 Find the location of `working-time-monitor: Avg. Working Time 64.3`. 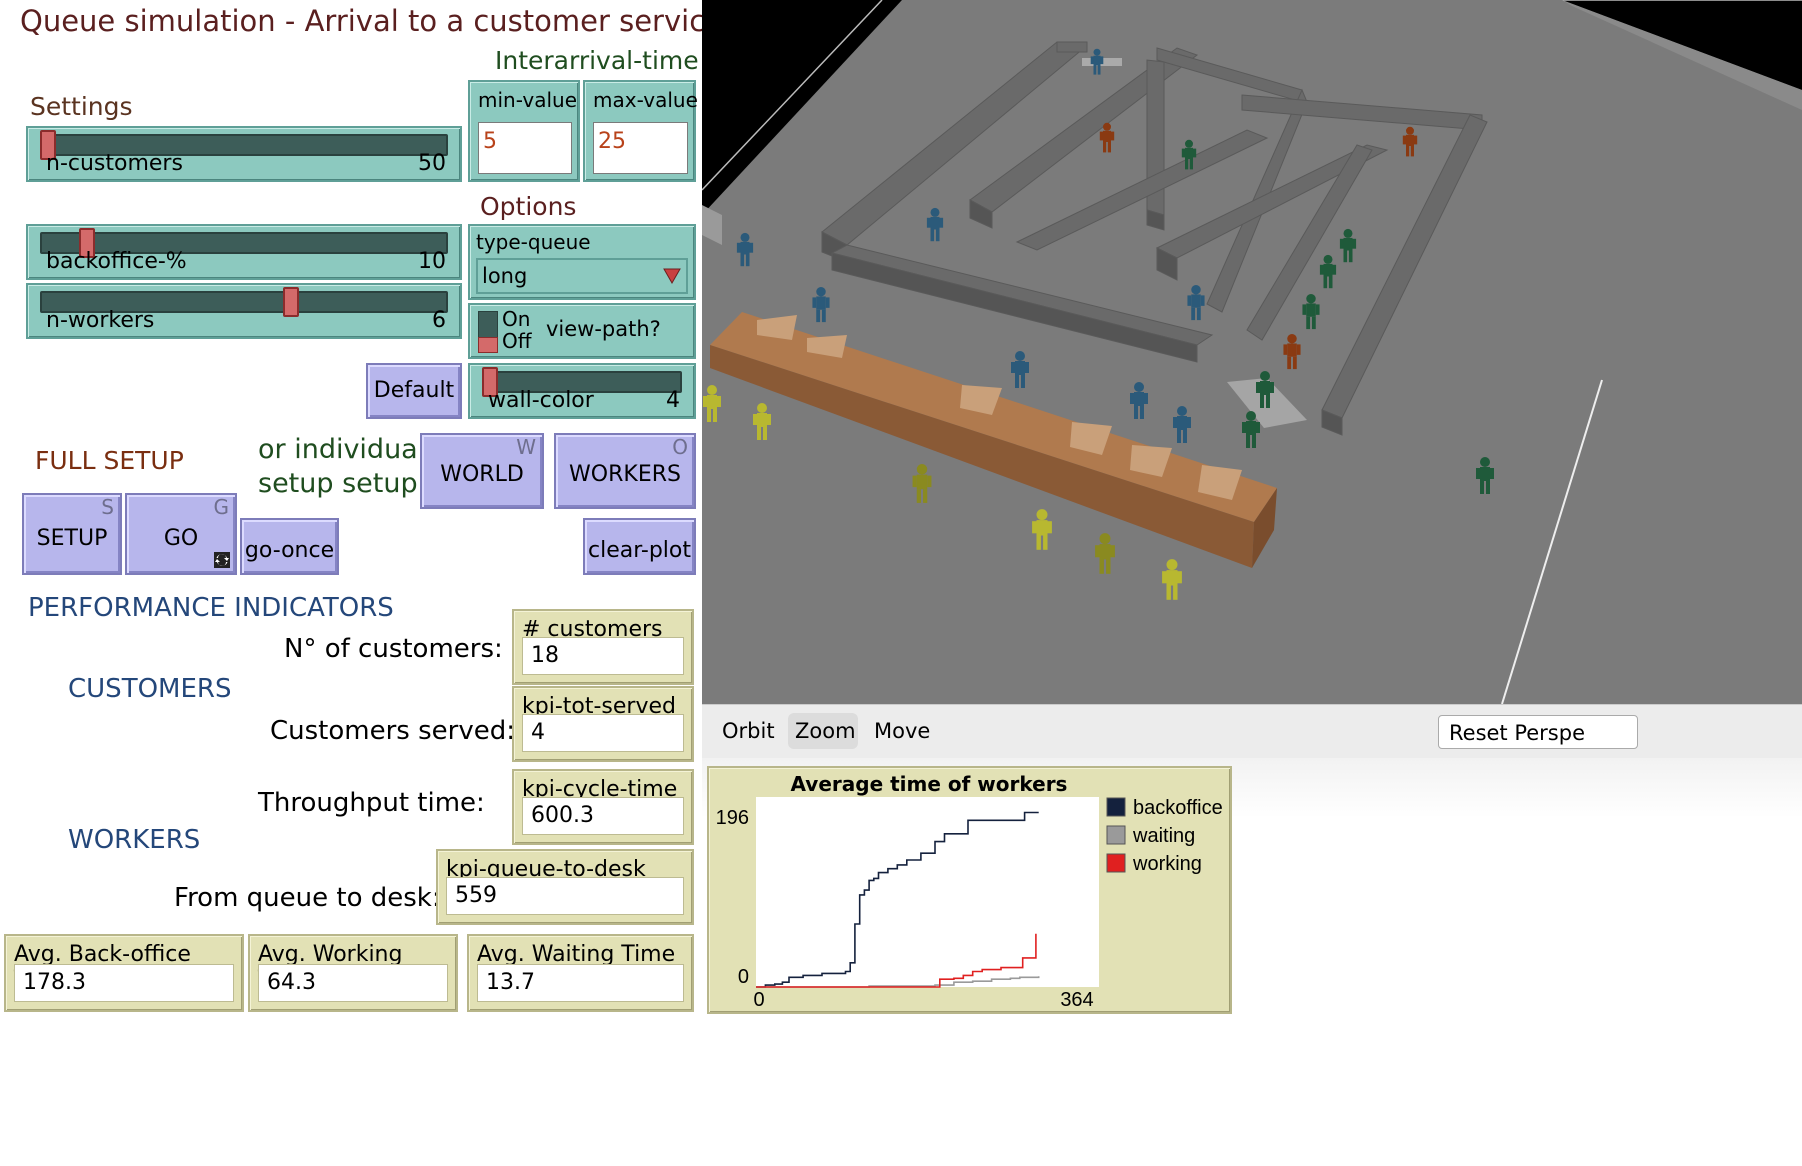

working-time-monitor: Avg. Working Time 64.3 is located at coordinates (353, 973).